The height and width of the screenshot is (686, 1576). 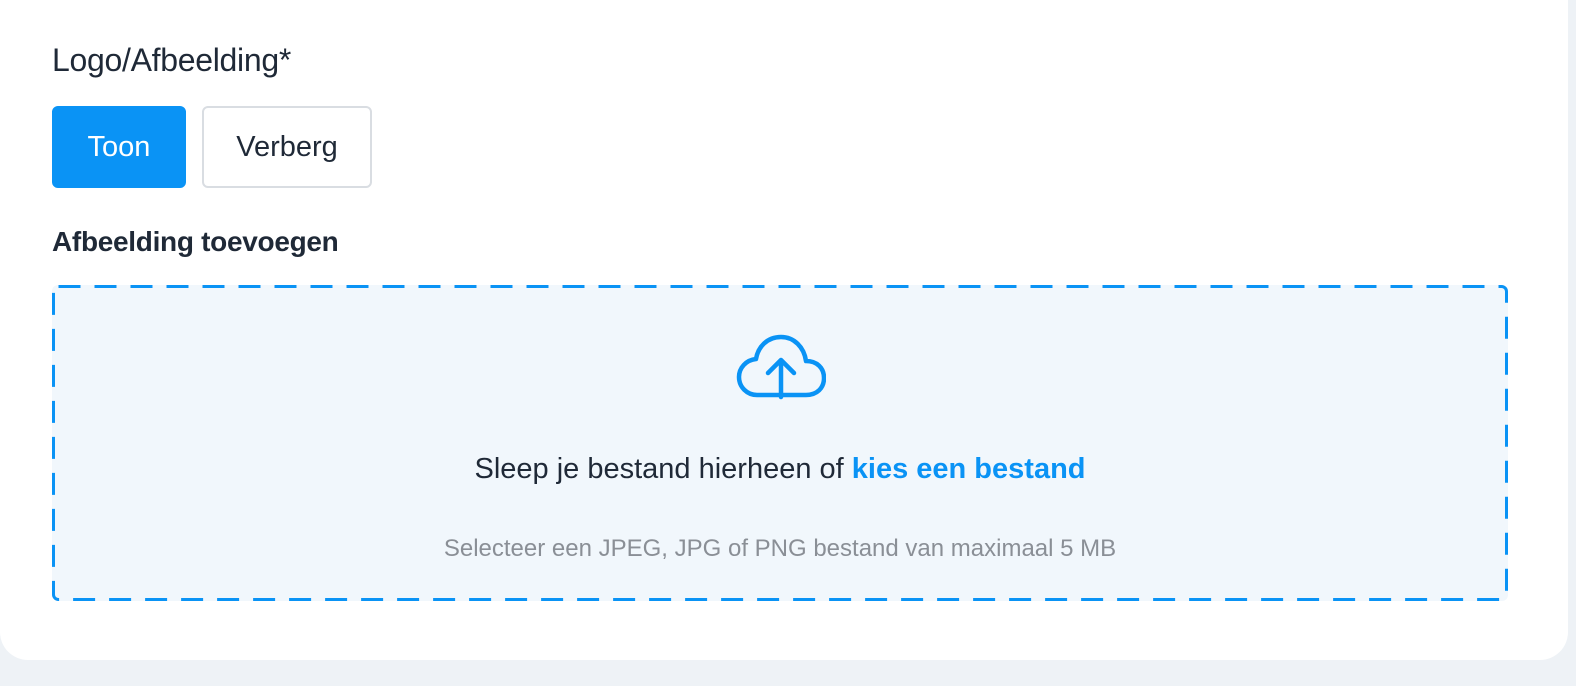 What do you see at coordinates (659, 469) in the screenshot?
I see `drop-text: Sleep je bestand hierheen of` at bounding box center [659, 469].